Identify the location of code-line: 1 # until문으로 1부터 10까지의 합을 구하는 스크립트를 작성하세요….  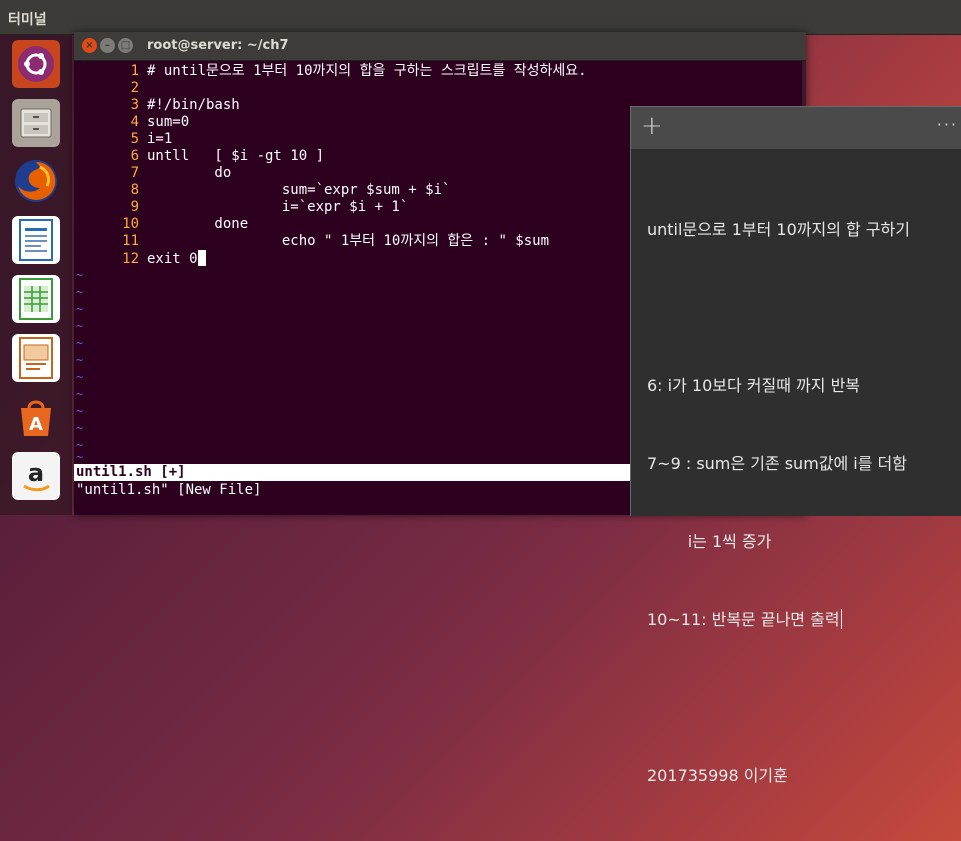
(330, 71).